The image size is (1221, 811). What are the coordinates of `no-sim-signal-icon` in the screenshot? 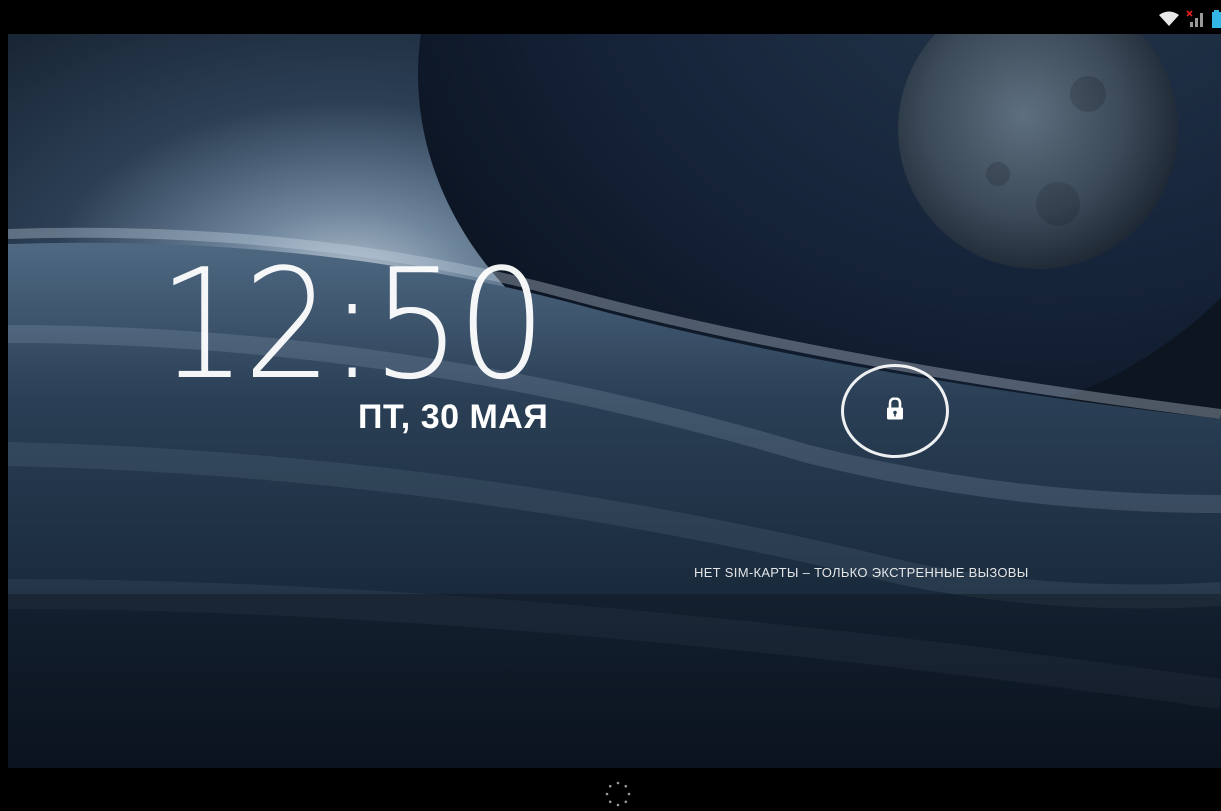 It's located at (1196, 19).